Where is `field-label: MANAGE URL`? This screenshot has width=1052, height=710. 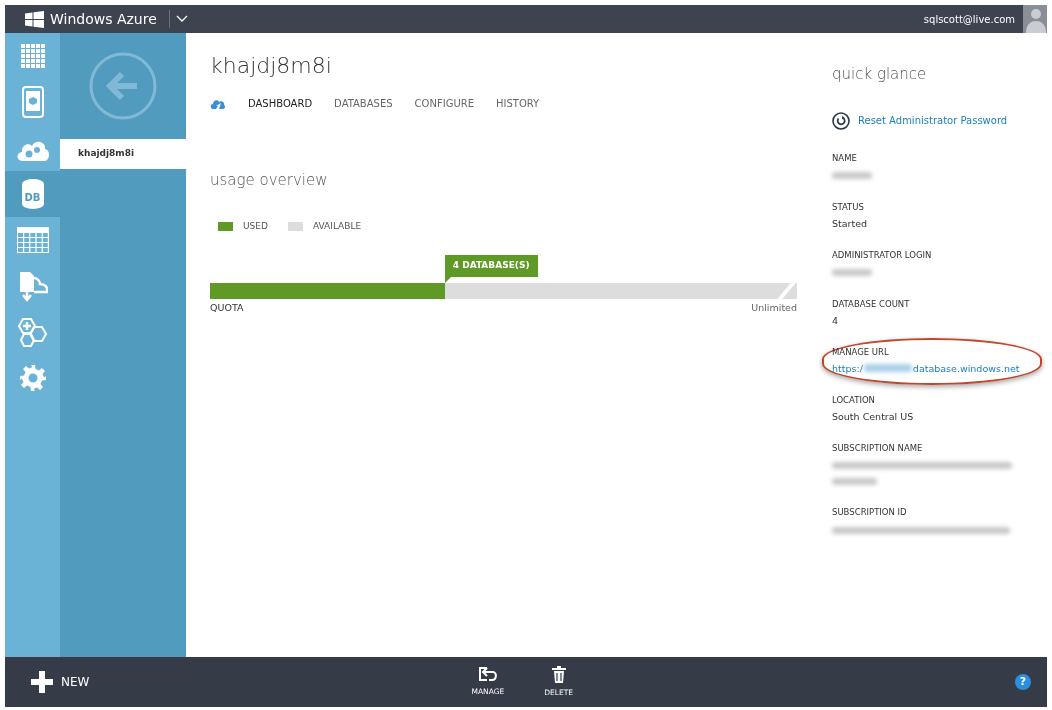 field-label: MANAGE URL is located at coordinates (861, 352).